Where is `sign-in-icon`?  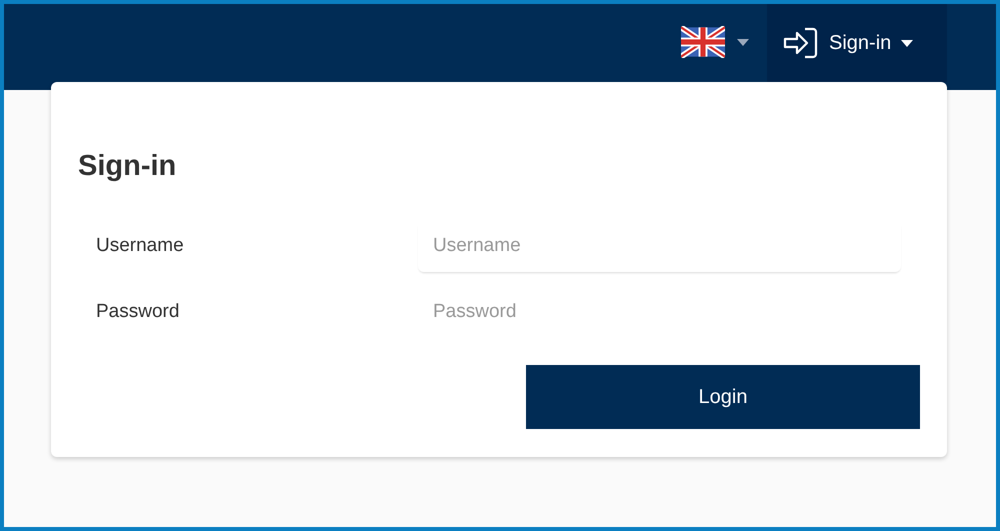 sign-in-icon is located at coordinates (801, 43).